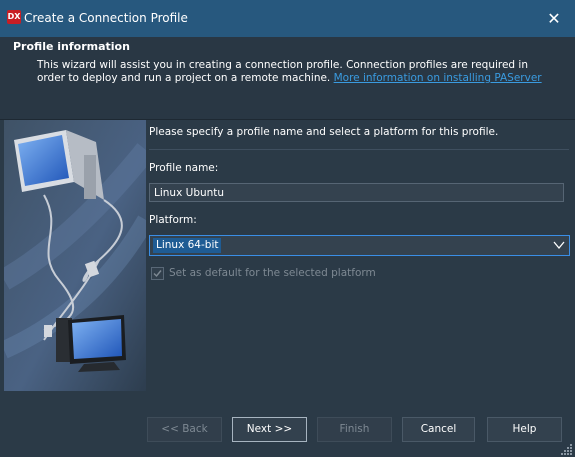 The width and height of the screenshot is (575, 457). What do you see at coordinates (187, 245) in the screenshot?
I see `platform-selected-value: Linux 64-bit` at bounding box center [187, 245].